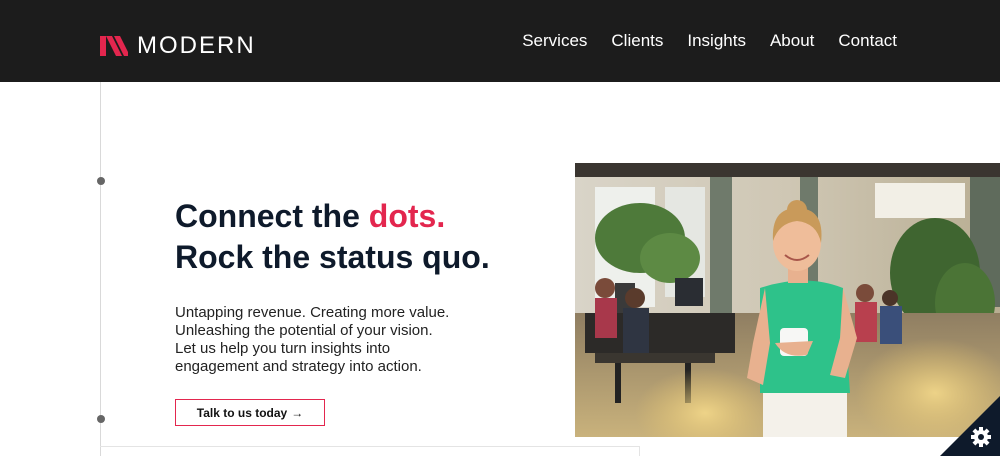  What do you see at coordinates (981, 437) in the screenshot?
I see `gear-icon` at bounding box center [981, 437].